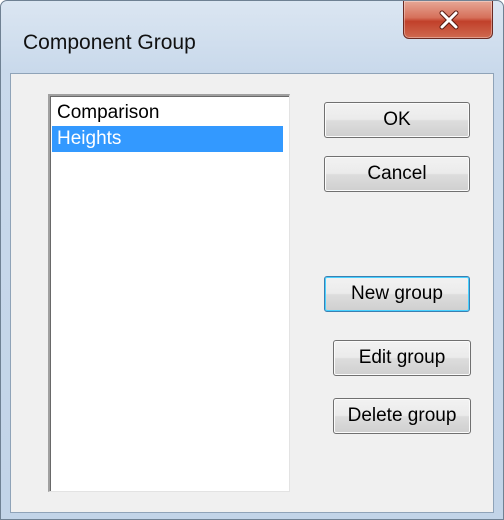  Describe the element at coordinates (109, 42) in the screenshot. I see `window-title: Component Group` at that location.